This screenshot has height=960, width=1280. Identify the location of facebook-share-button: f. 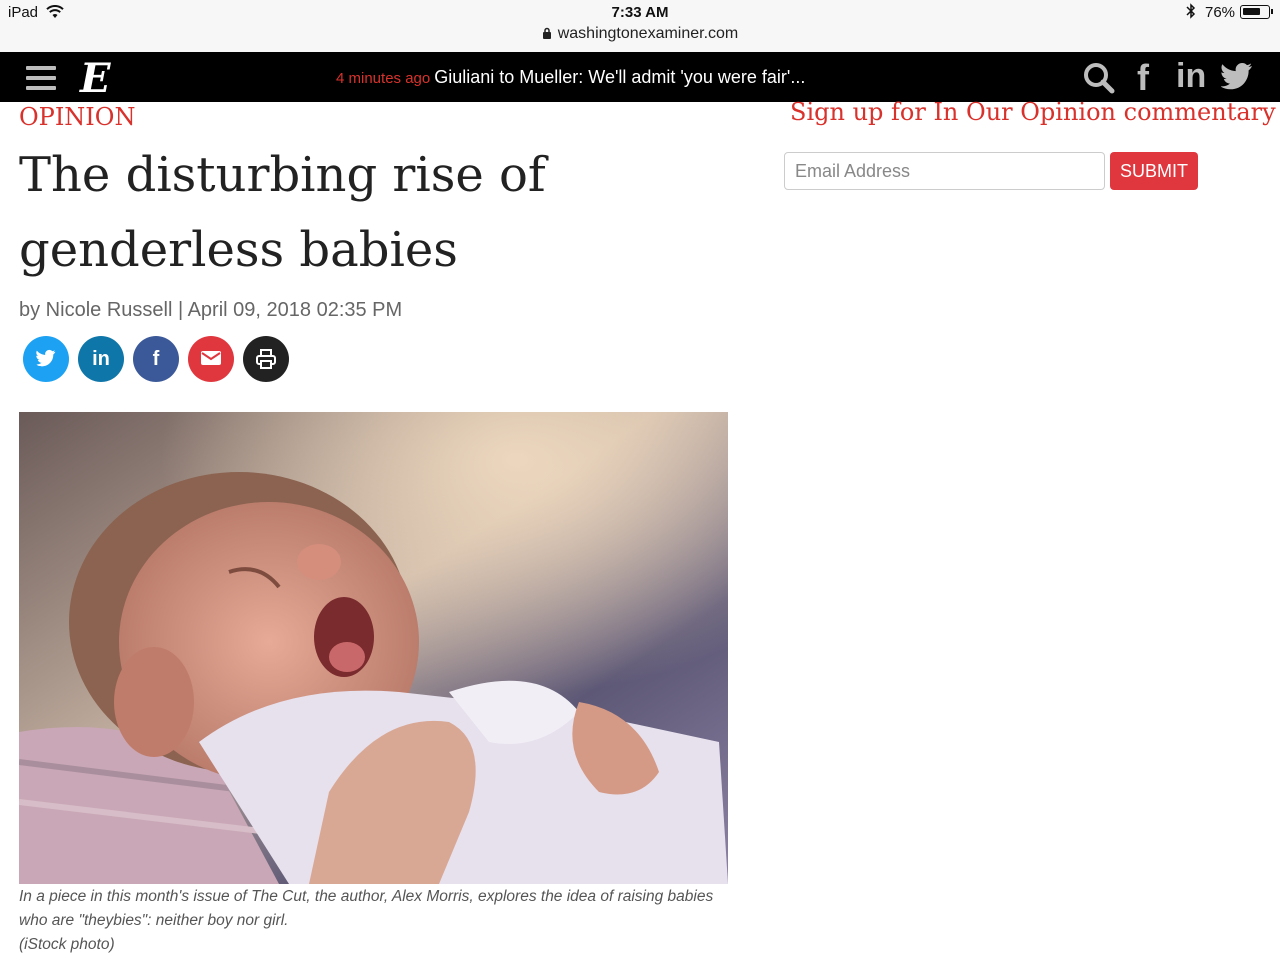
(156, 359).